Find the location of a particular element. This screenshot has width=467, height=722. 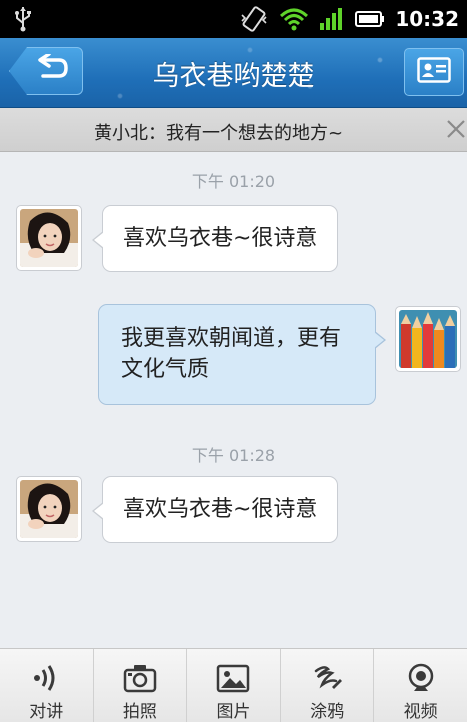

notice-text: 黄小北：我有一个想去的地方~ is located at coordinates (218, 133).